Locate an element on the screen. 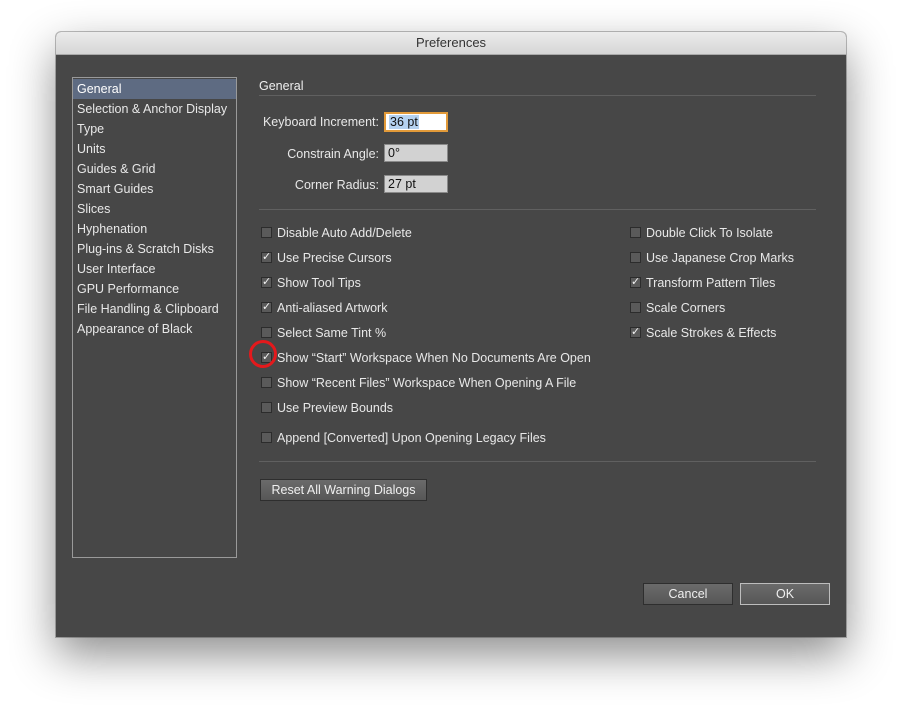 This screenshot has height=718, width=902. checkbox-label: Double Click To Isolate is located at coordinates (709, 233).